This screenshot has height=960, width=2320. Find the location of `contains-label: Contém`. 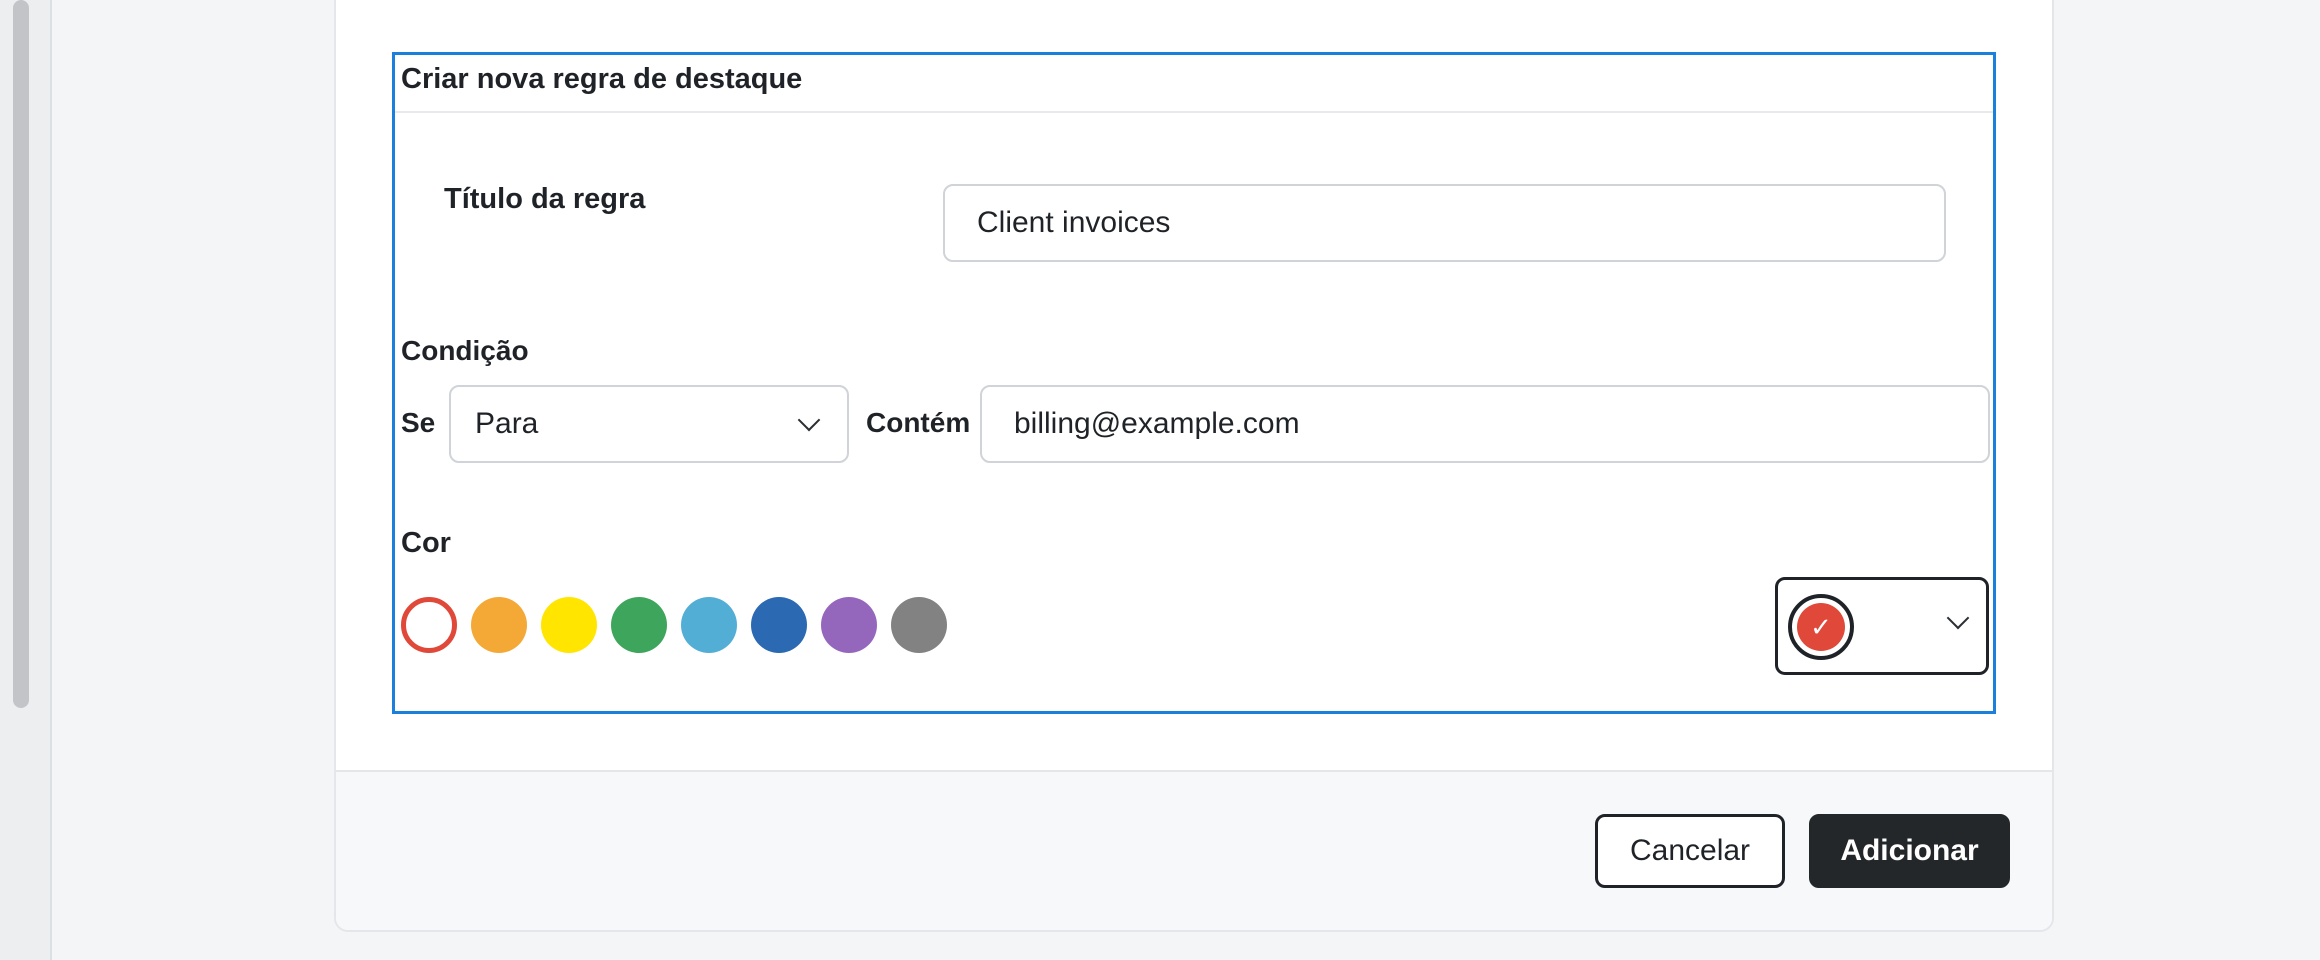

contains-label: Contém is located at coordinates (918, 422).